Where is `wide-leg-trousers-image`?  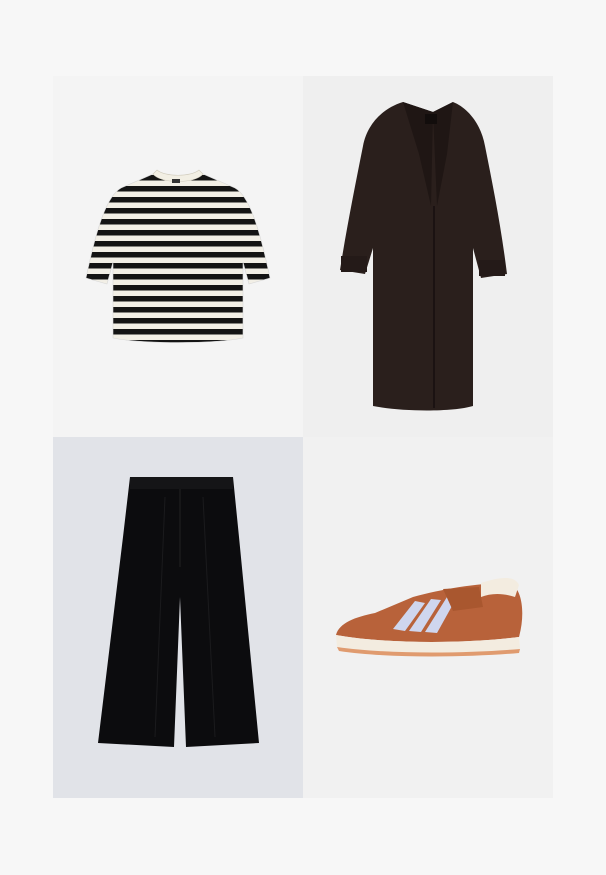
wide-leg-trousers-image is located at coordinates (178, 612).